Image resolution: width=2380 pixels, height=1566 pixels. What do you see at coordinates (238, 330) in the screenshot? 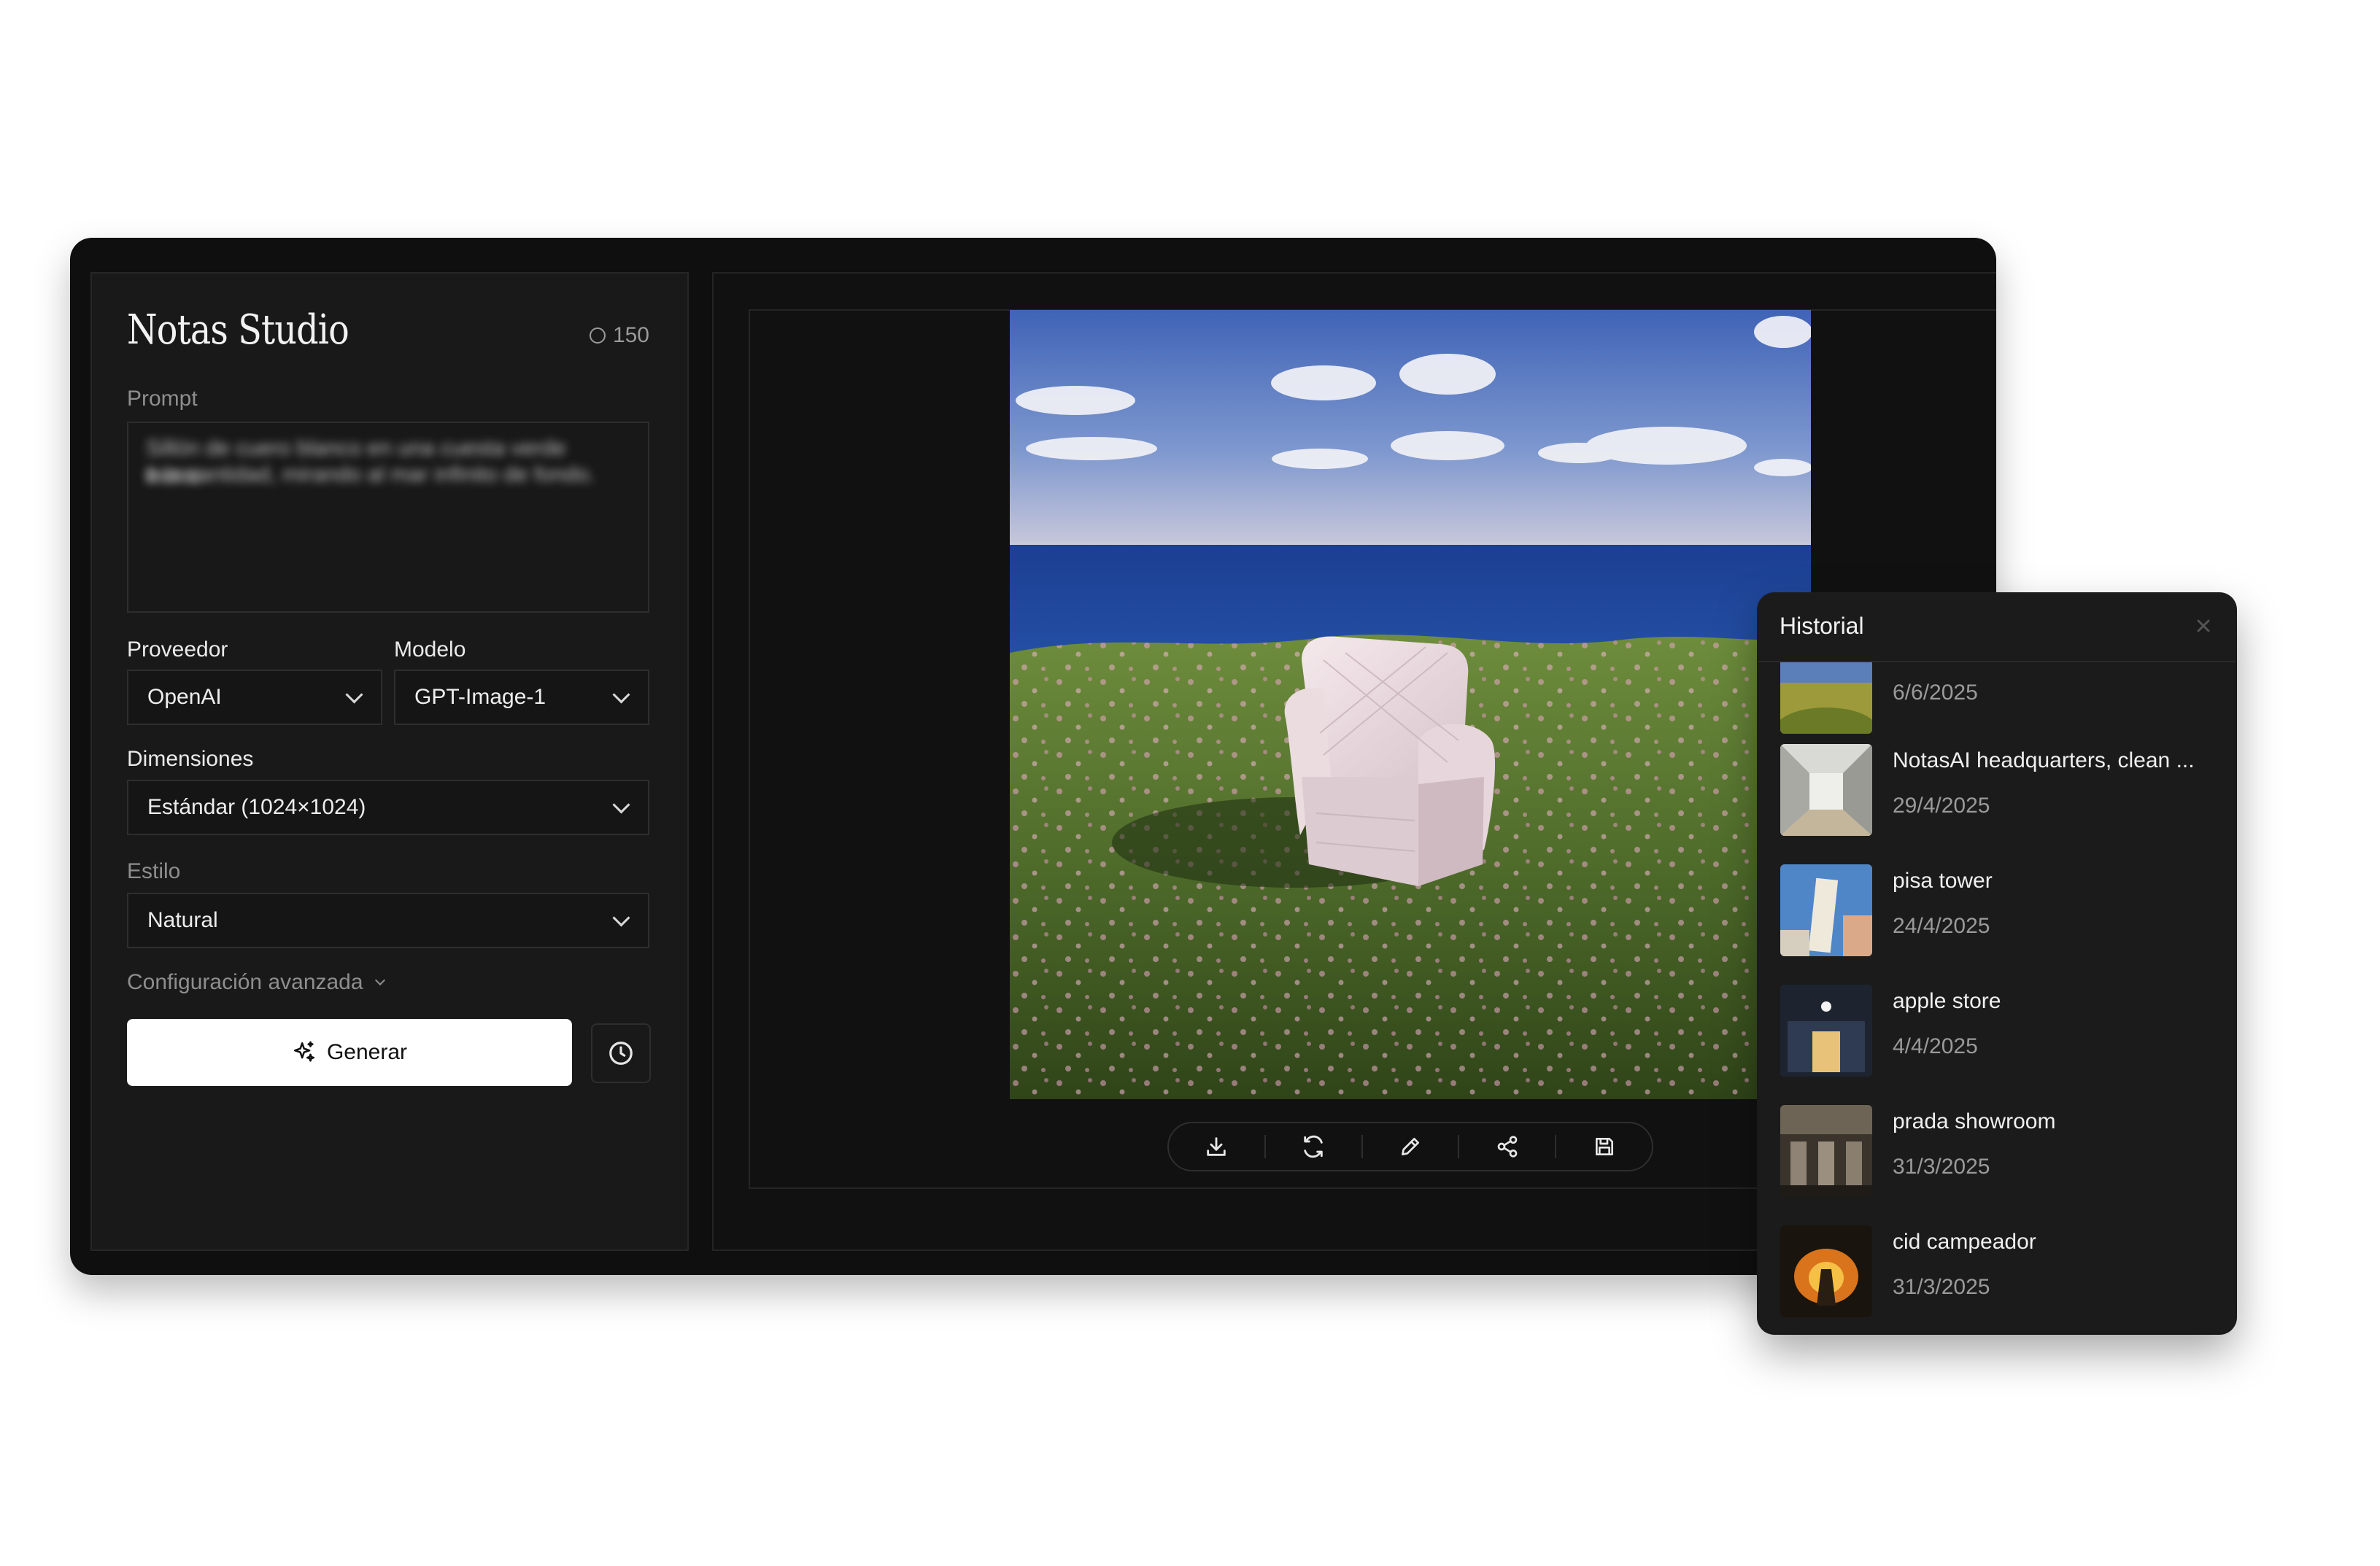
I see `app-title: Notas Studio` at bounding box center [238, 330].